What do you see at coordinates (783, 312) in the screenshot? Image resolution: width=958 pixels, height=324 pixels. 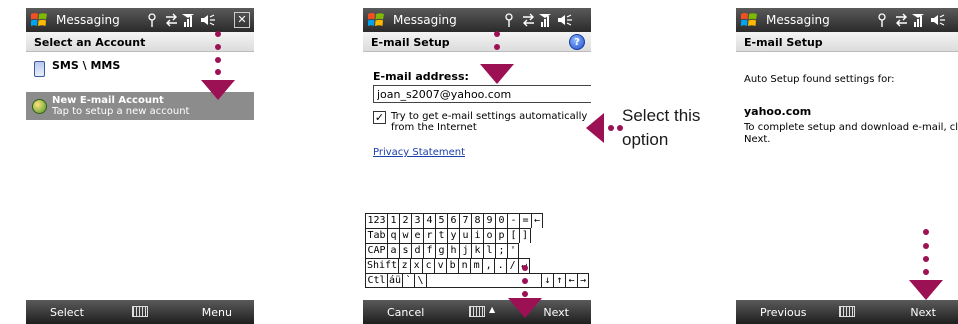 I see `previous-softkey: Previous` at bounding box center [783, 312].